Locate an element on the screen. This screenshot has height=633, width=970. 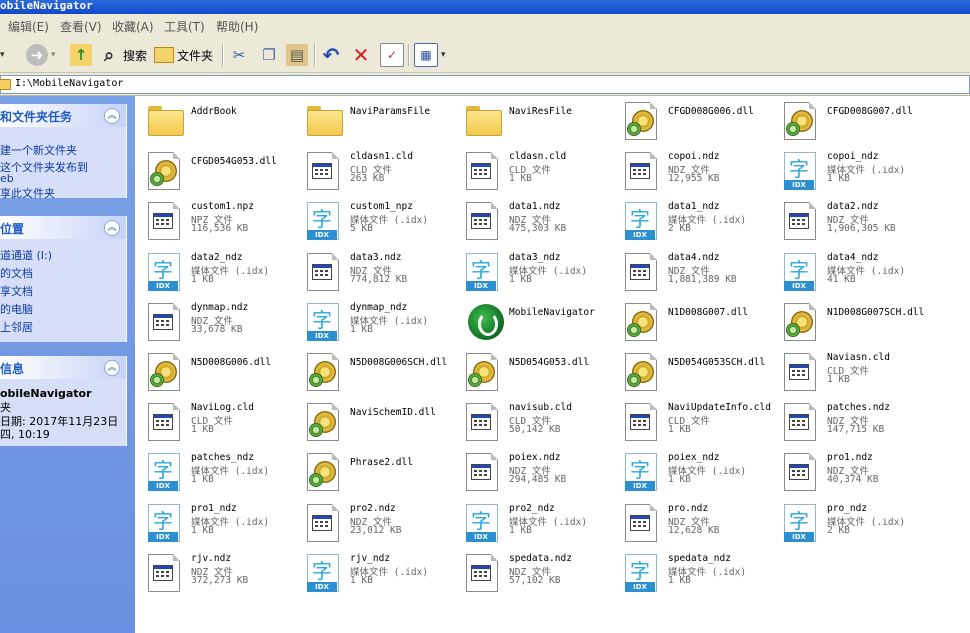
file-item: patches.ndz NDZ 文件 147,715 KB is located at coordinates (855, 422).